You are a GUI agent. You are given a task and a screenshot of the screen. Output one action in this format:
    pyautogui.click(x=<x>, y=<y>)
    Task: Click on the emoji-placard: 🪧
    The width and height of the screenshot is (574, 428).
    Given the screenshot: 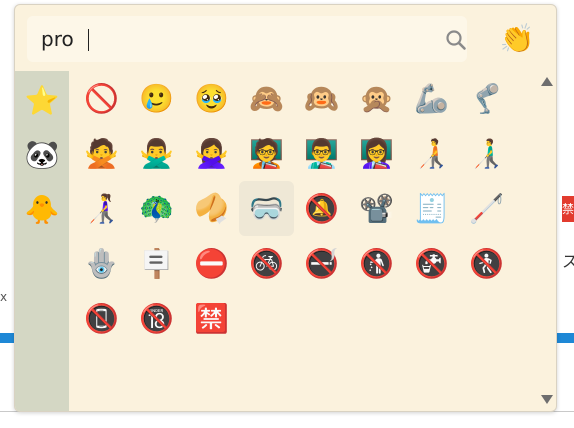 What is the action you would take?
    pyautogui.click(x=156, y=263)
    